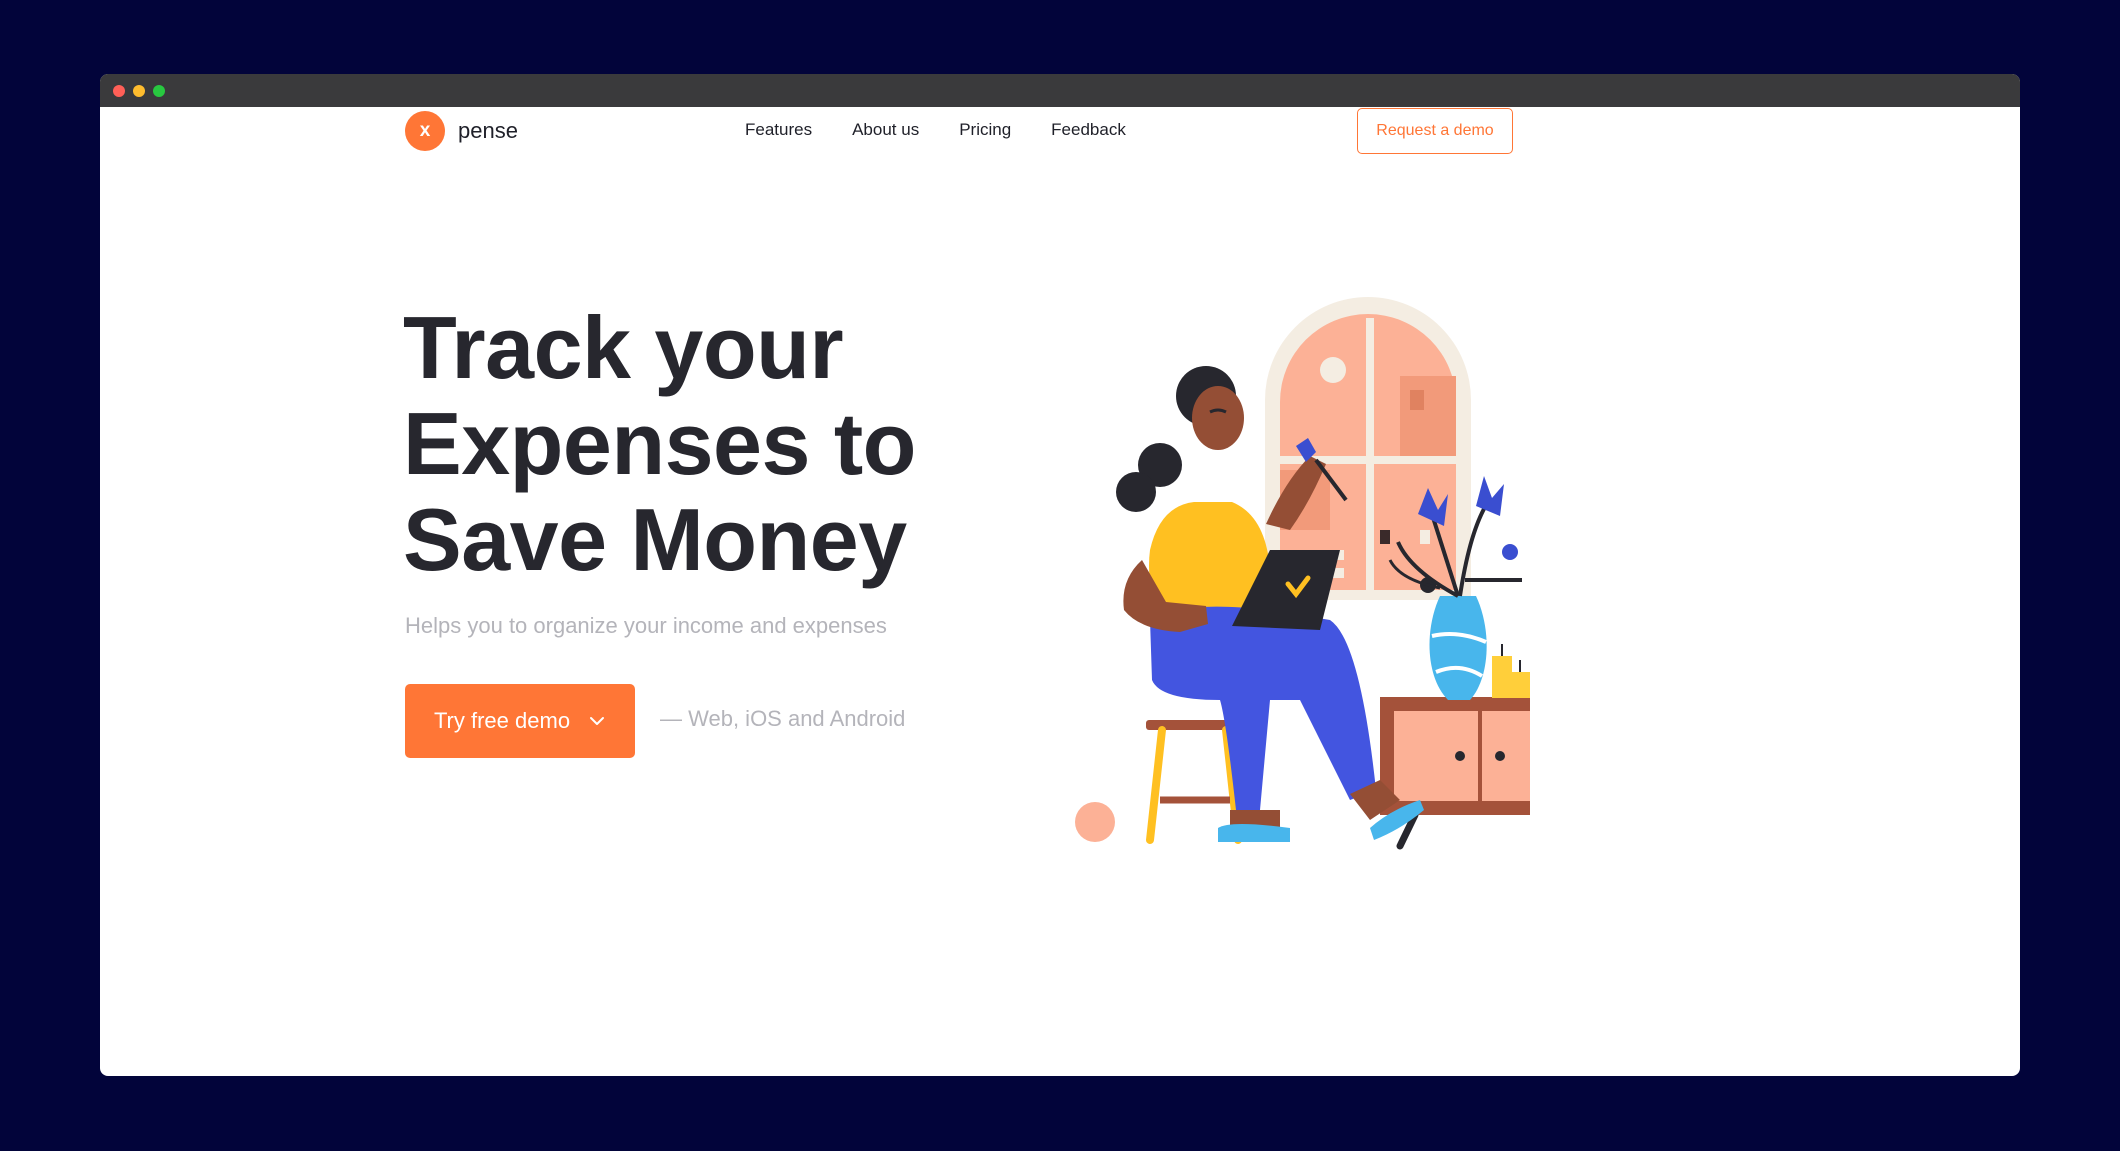 The image size is (2120, 1151). What do you see at coordinates (159, 91) in the screenshot?
I see `maximize-window-dot` at bounding box center [159, 91].